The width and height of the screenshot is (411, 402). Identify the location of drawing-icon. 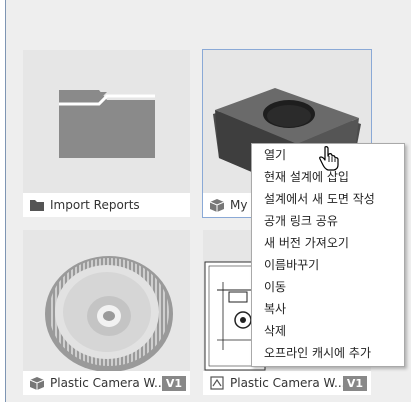
(217, 383).